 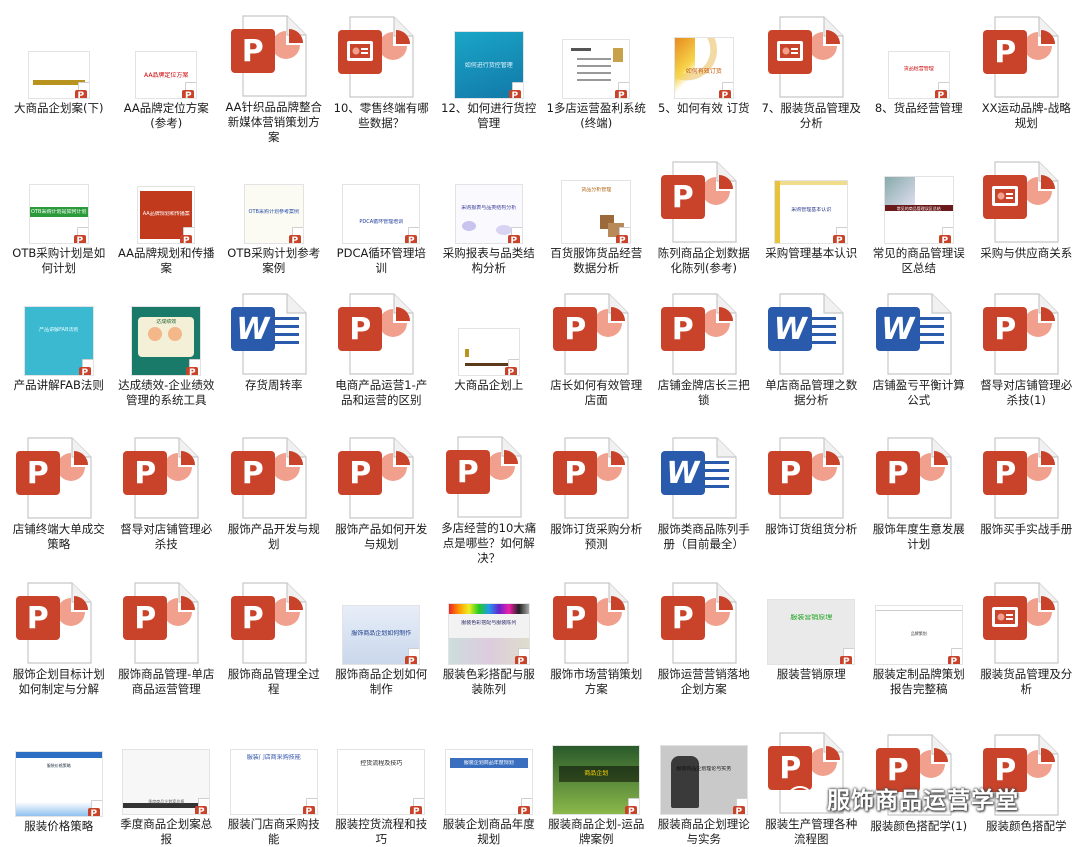 What do you see at coordinates (166, 332) in the screenshot?
I see `file-thumbnail: 达成绩效 P` at bounding box center [166, 332].